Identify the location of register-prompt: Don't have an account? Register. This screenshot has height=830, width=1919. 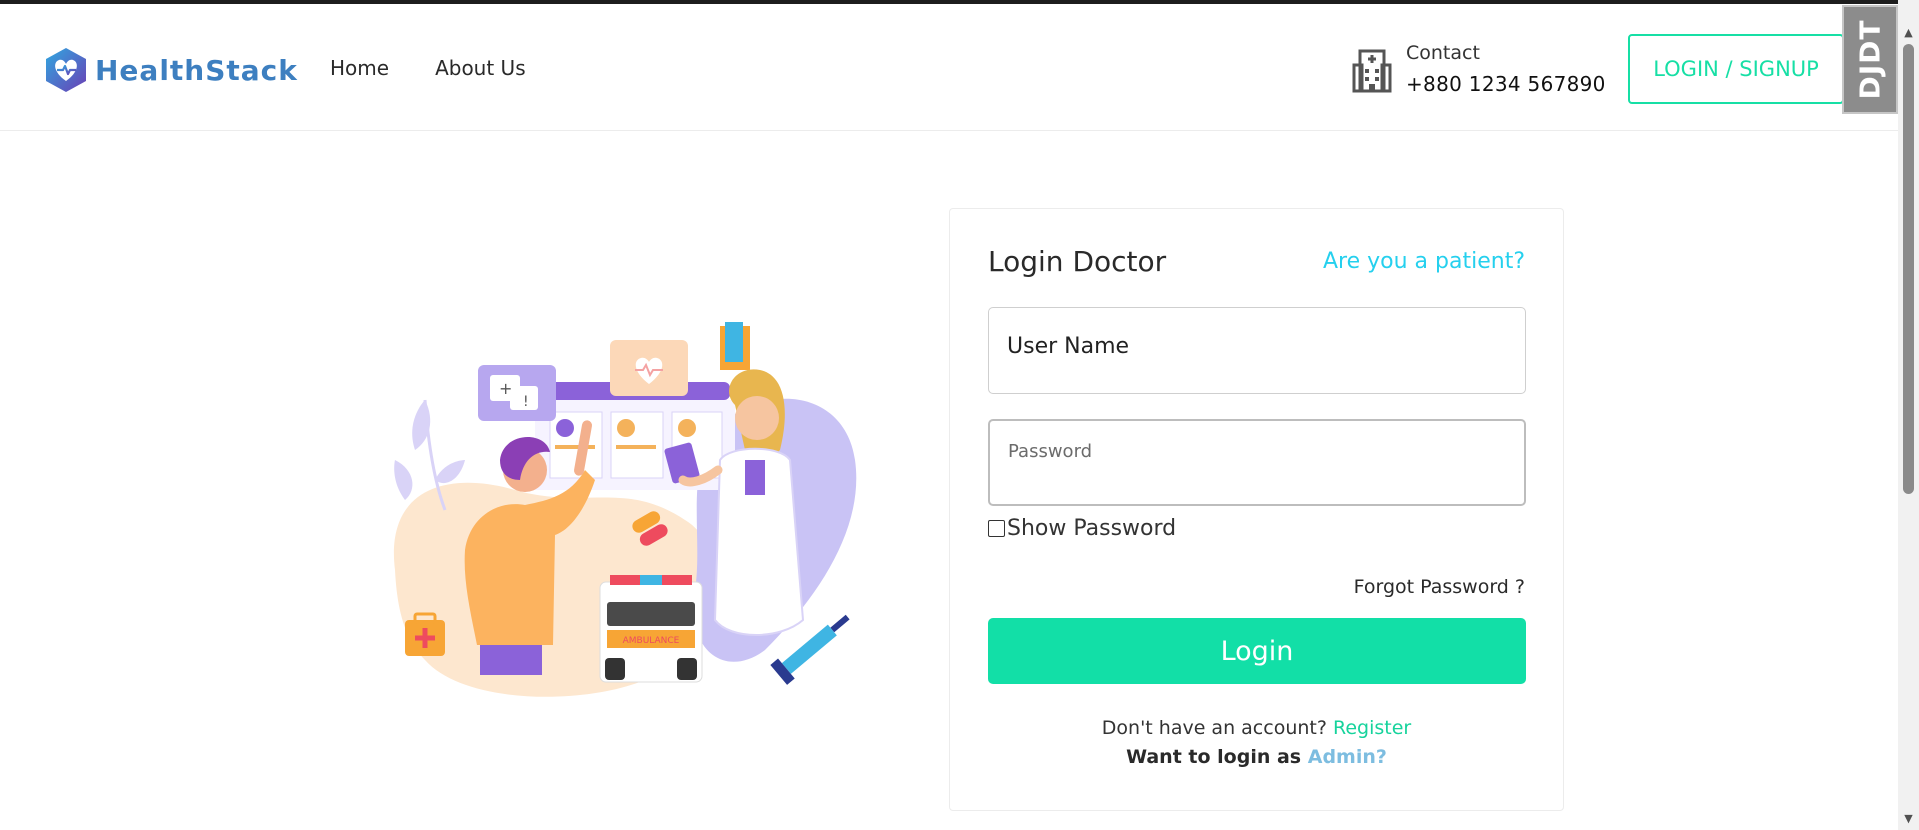
(1256, 728).